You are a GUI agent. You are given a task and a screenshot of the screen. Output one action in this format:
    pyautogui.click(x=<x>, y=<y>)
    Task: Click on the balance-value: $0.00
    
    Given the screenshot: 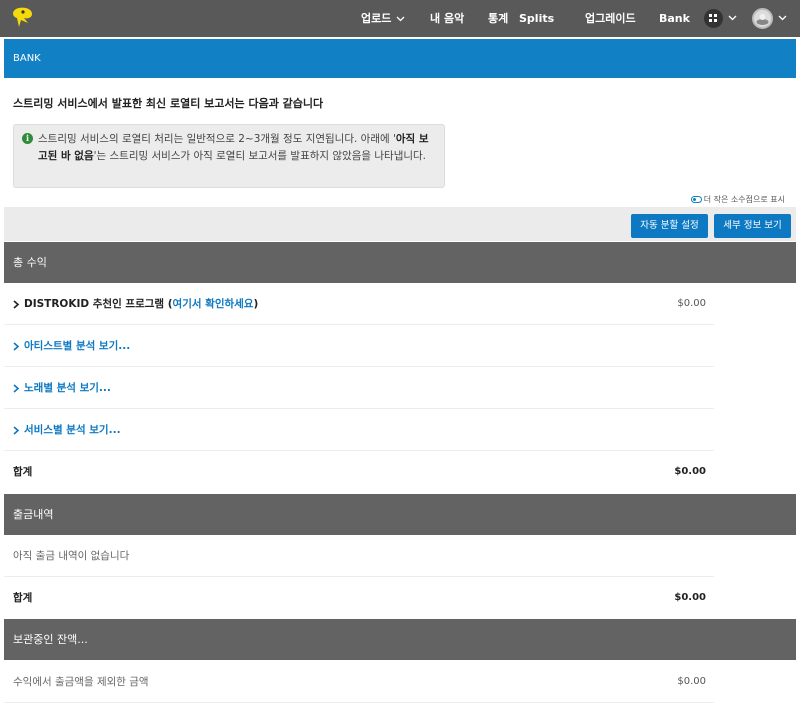 What is the action you would take?
    pyautogui.click(x=691, y=681)
    